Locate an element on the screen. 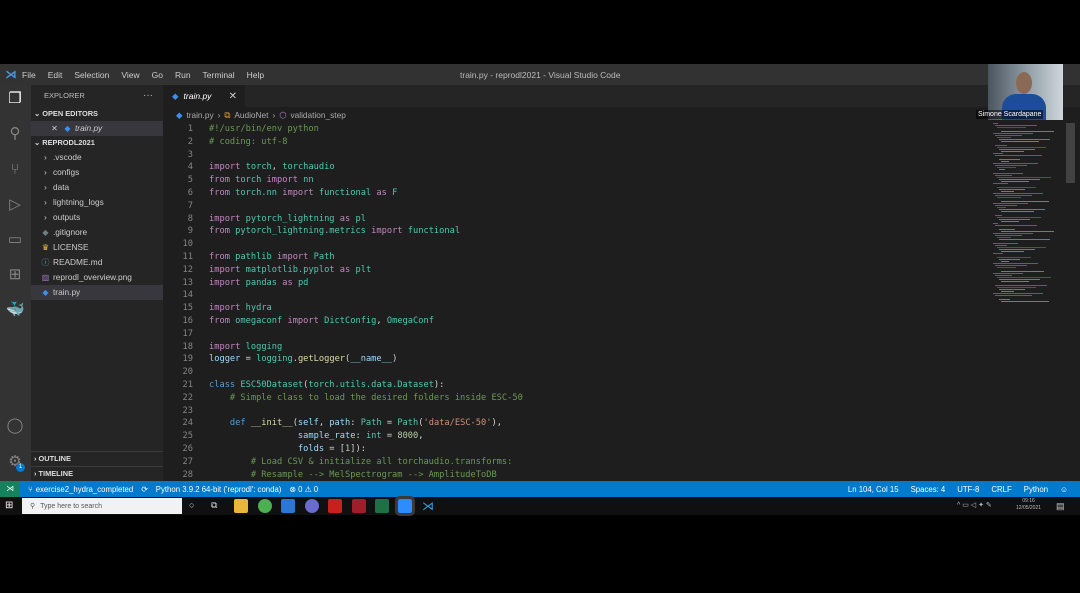 The height and width of the screenshot is (593, 1080). settings-gear-icon: ⚙ 1 is located at coordinates (15, 462).